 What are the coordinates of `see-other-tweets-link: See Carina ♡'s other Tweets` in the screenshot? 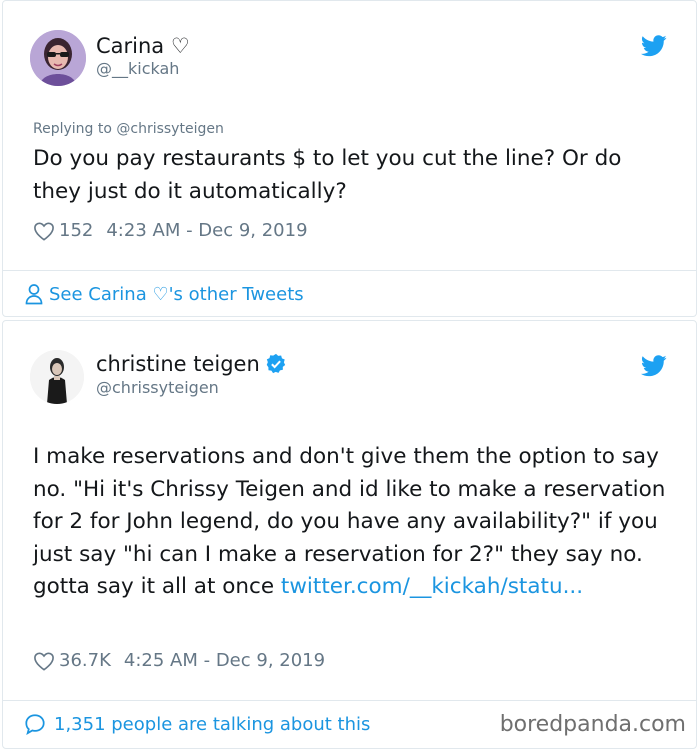 It's located at (164, 294).